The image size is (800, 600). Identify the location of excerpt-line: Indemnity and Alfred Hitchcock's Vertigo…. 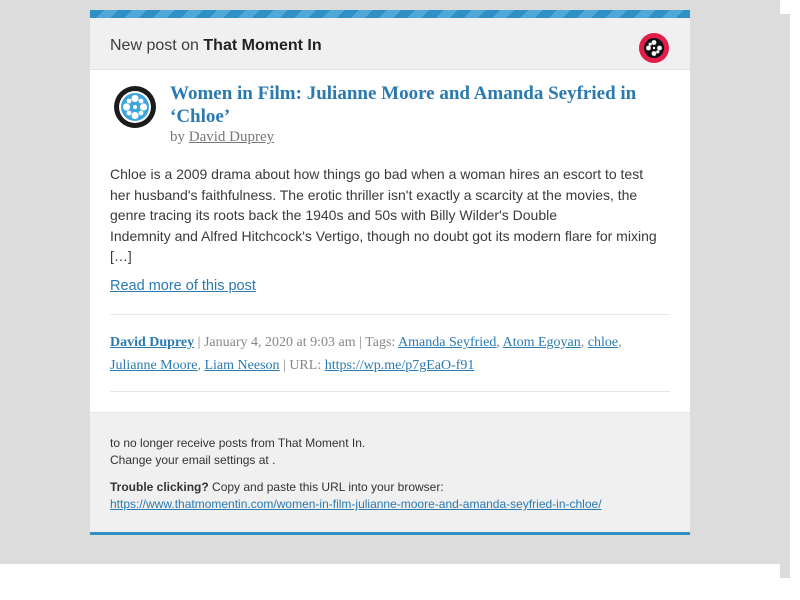
(383, 235).